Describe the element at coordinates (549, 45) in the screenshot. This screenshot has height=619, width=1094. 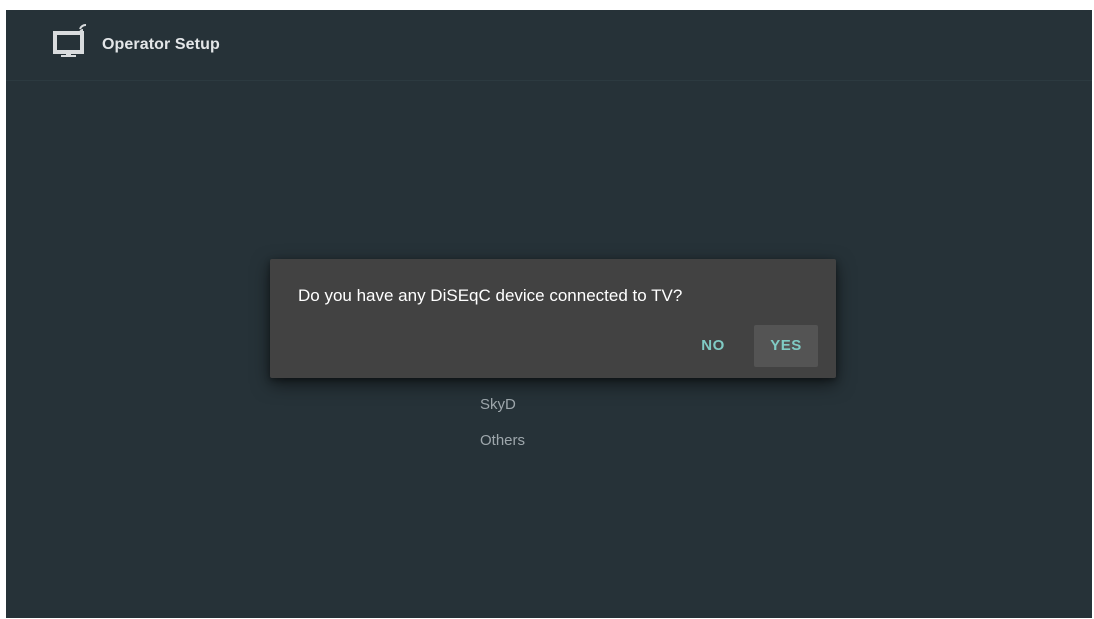
I see `header: Operator Setup` at that location.